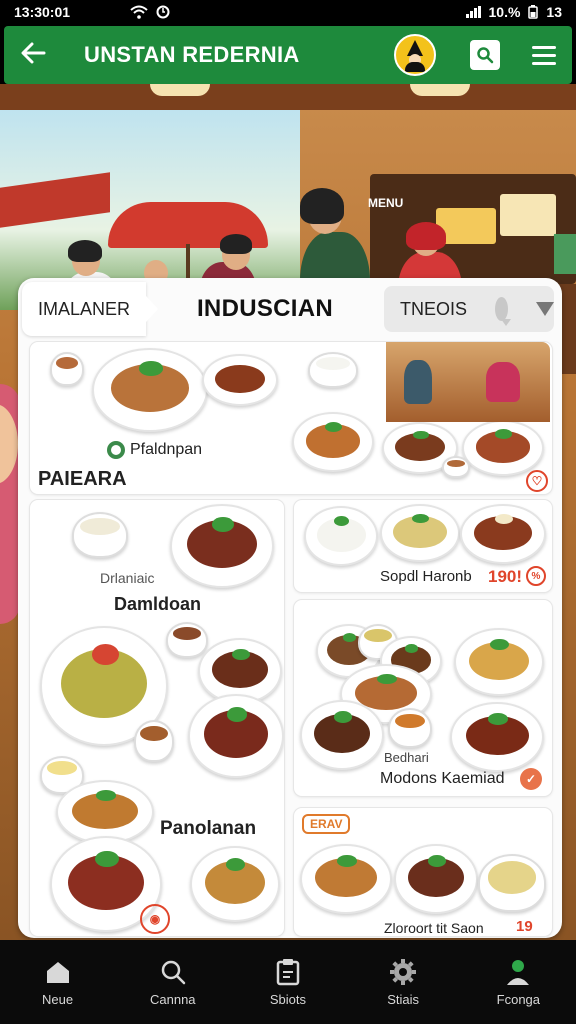 This screenshot has width=576, height=1024. What do you see at coordinates (403, 999) in the screenshot?
I see `nav-settings-label: Stiais` at bounding box center [403, 999].